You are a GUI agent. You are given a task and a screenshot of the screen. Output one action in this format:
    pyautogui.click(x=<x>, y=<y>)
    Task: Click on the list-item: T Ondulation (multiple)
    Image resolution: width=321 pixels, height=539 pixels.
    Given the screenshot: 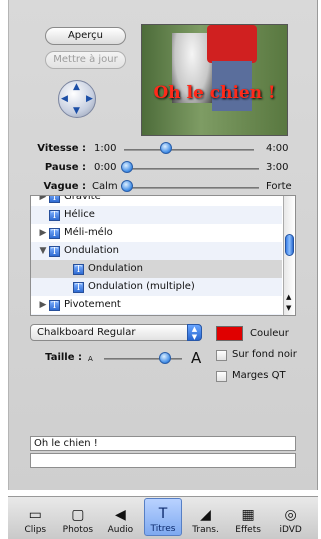 What is the action you would take?
    pyautogui.click(x=156, y=287)
    